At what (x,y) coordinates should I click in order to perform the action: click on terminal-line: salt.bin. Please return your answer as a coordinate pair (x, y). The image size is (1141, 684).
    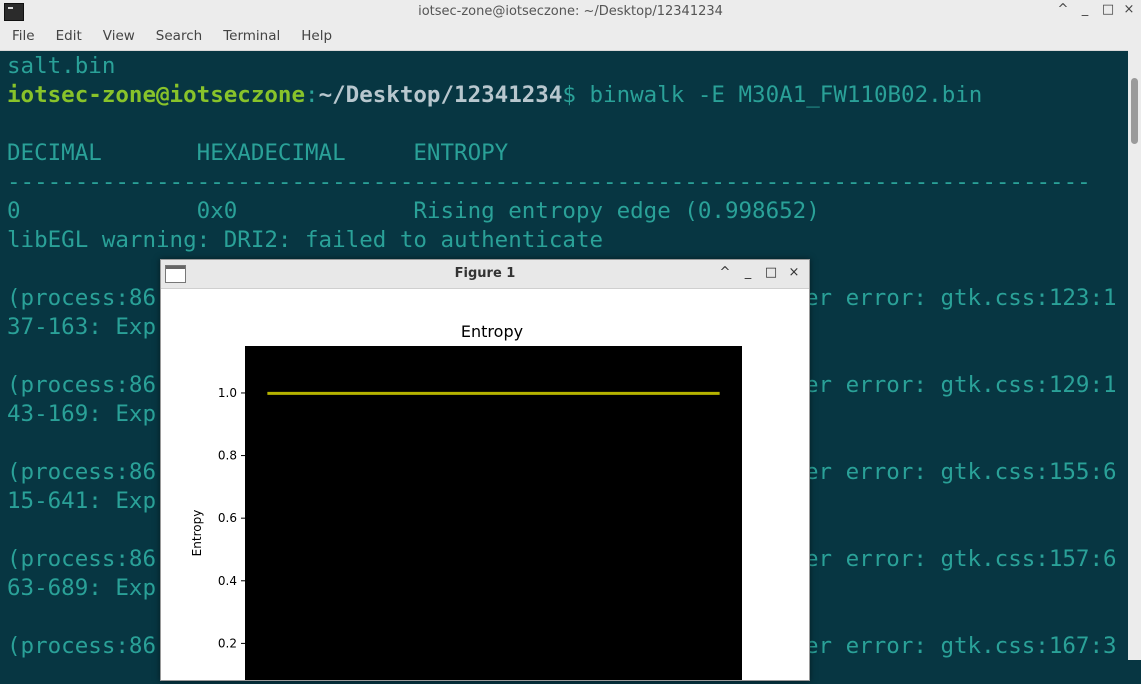
    Looking at the image, I should click on (61, 66).